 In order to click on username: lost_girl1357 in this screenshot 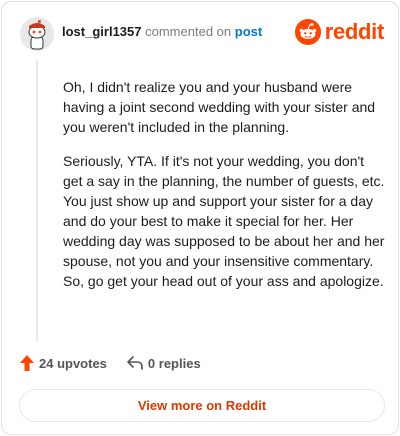, I will do `click(102, 31)`.